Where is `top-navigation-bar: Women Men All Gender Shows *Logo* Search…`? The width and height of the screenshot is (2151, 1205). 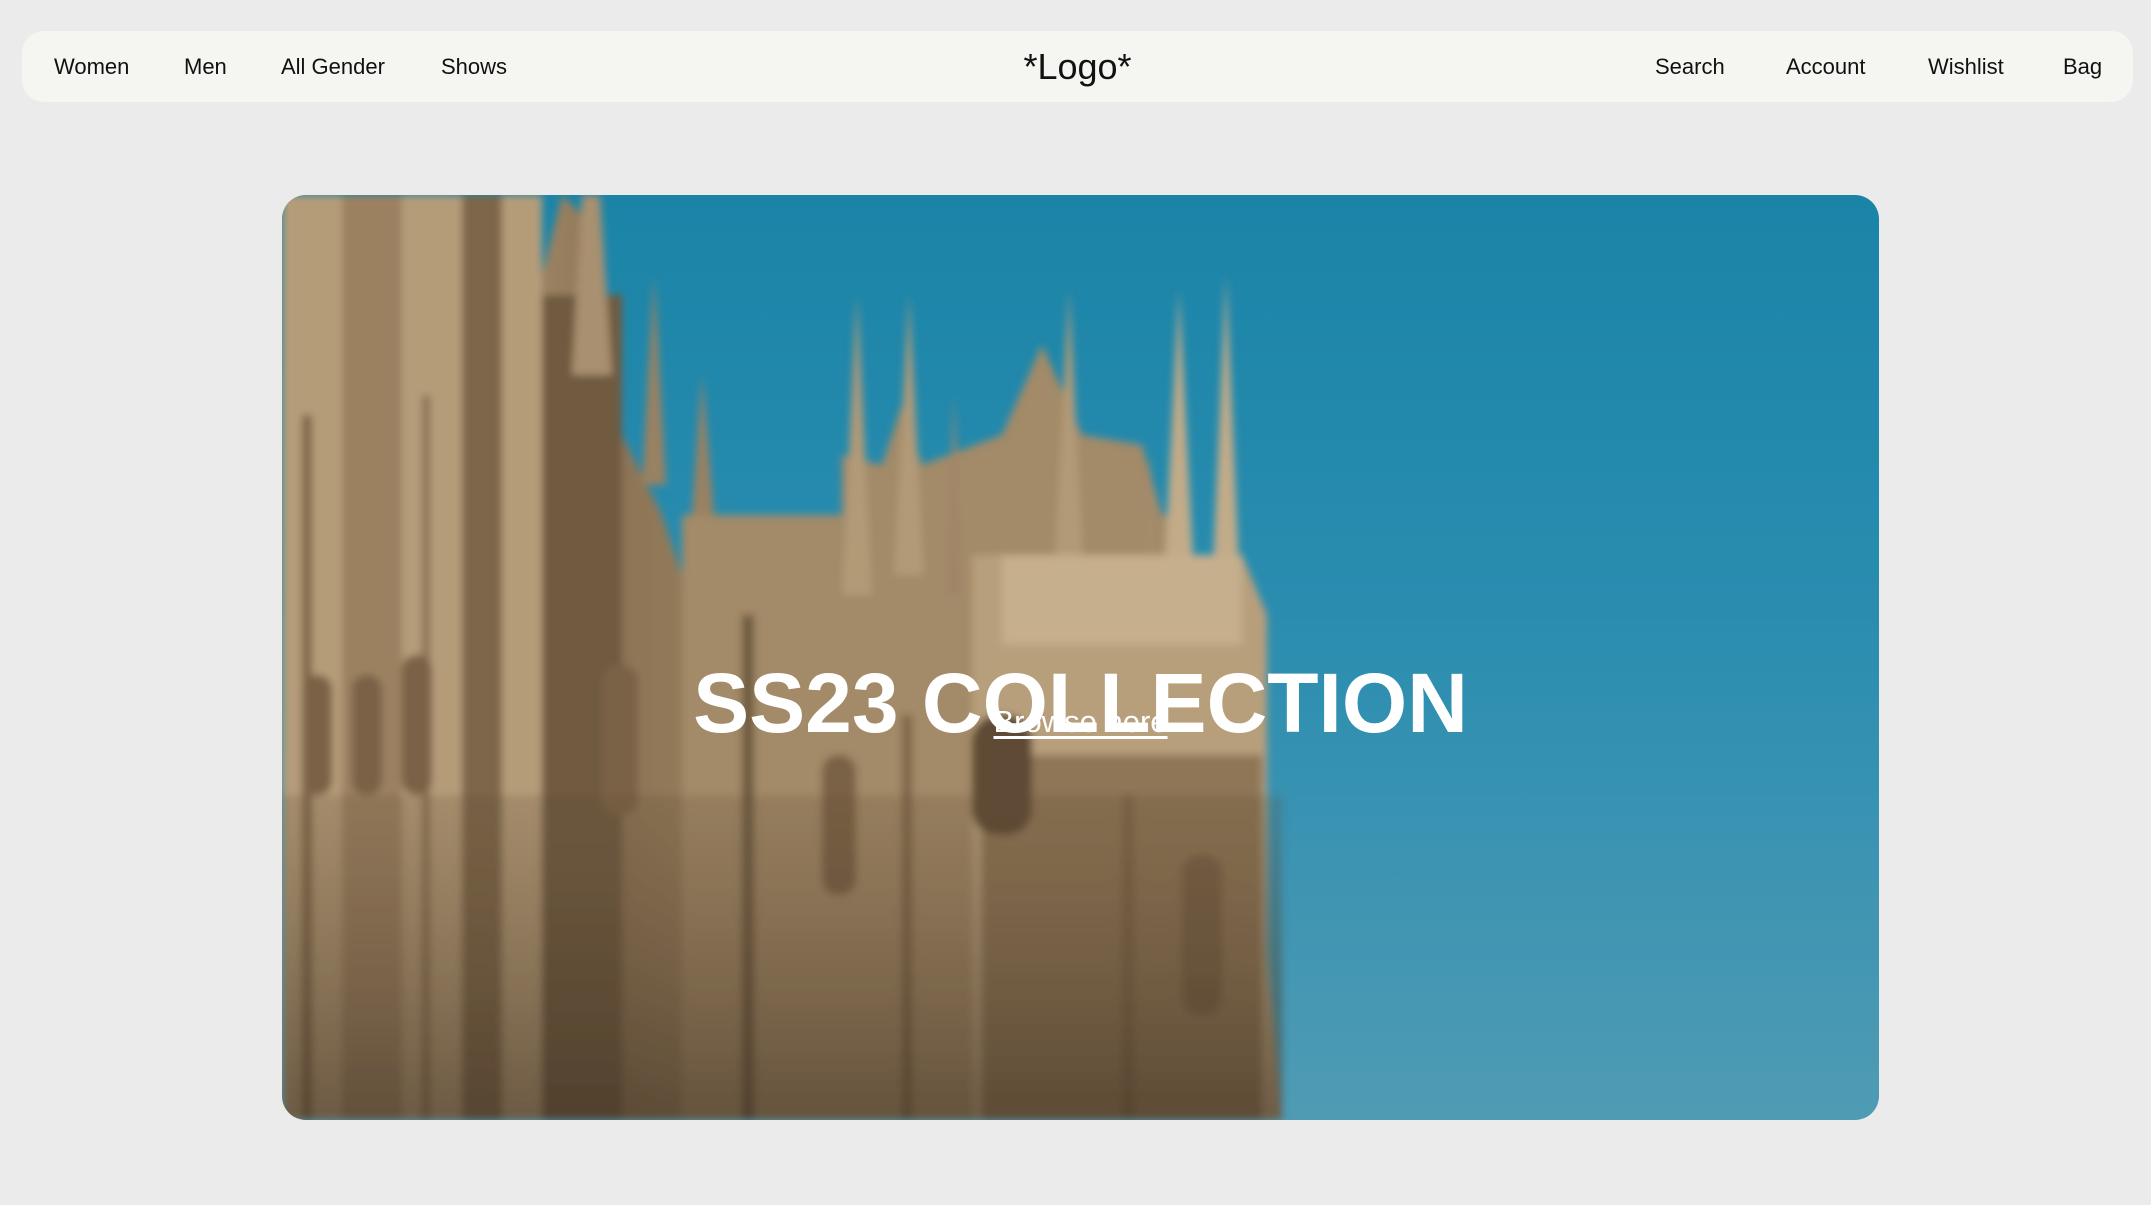
top-navigation-bar: Women Men All Gender Shows *Logo* Search… is located at coordinates (1077, 66).